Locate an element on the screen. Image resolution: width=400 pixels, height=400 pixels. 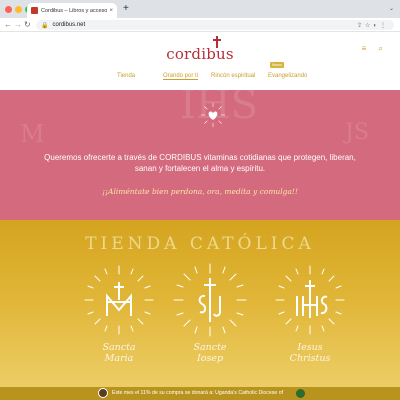
nav-rincon-espiritual: Rincón espiritual is located at coordinates (233, 76).